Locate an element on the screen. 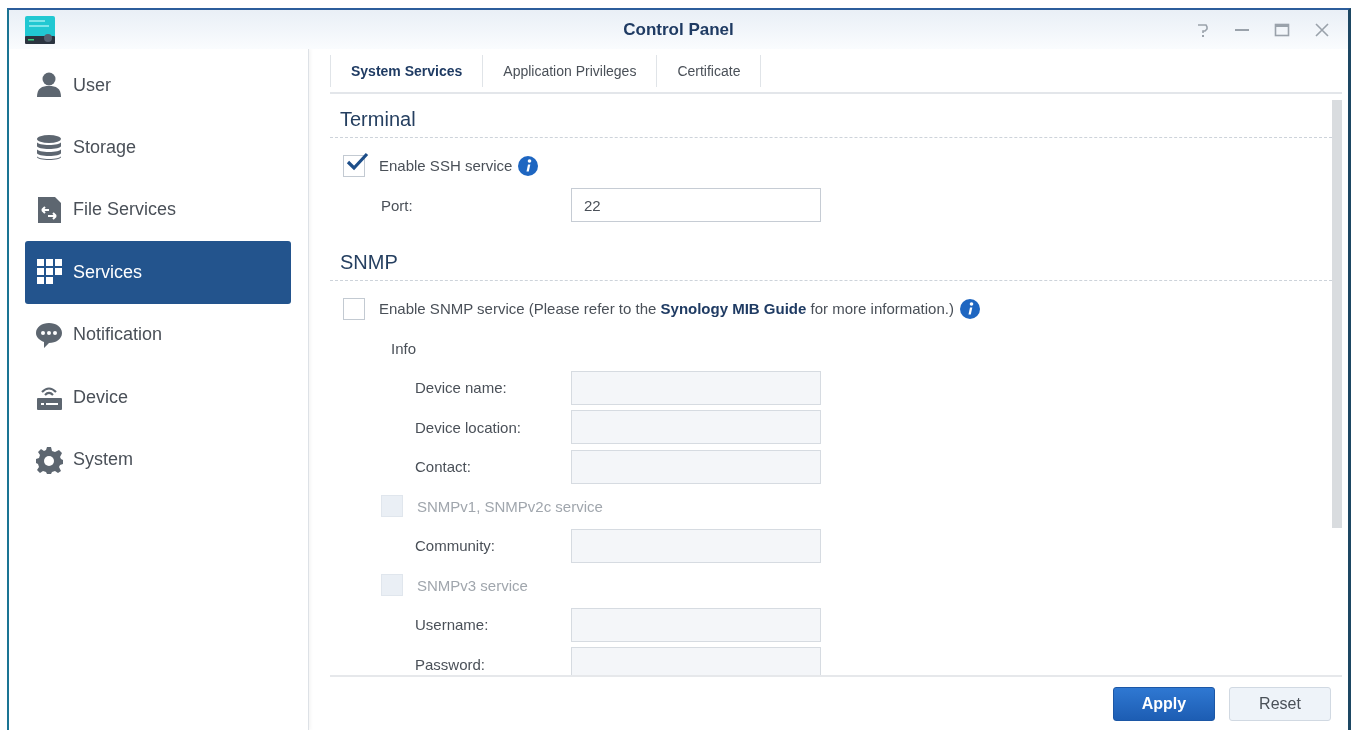  close-icon is located at coordinates (1322, 29).